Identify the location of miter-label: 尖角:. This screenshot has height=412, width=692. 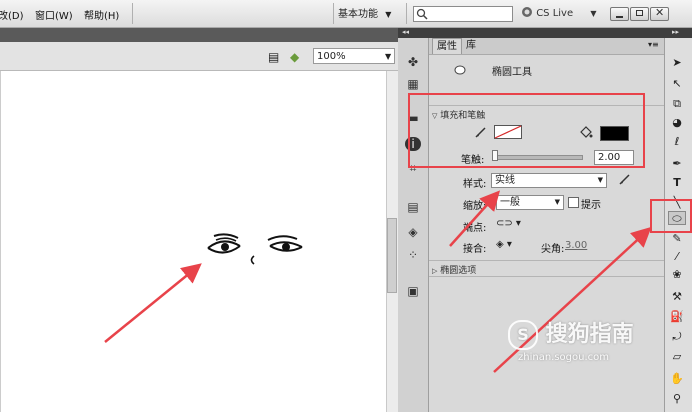
(553, 249).